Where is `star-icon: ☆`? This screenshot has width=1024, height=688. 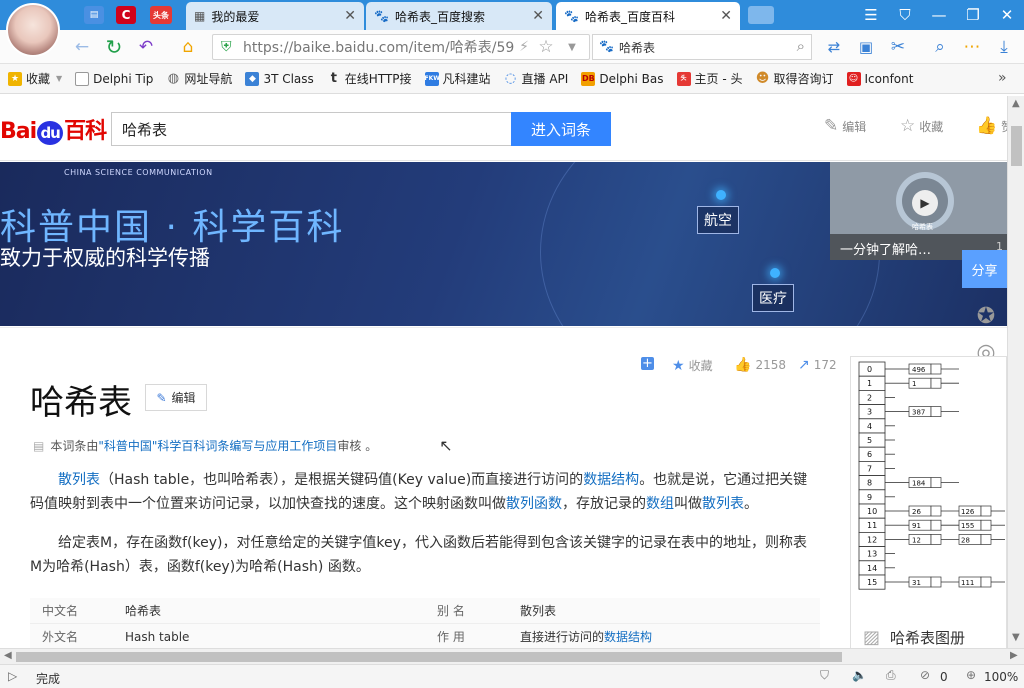 star-icon: ☆ is located at coordinates (546, 47).